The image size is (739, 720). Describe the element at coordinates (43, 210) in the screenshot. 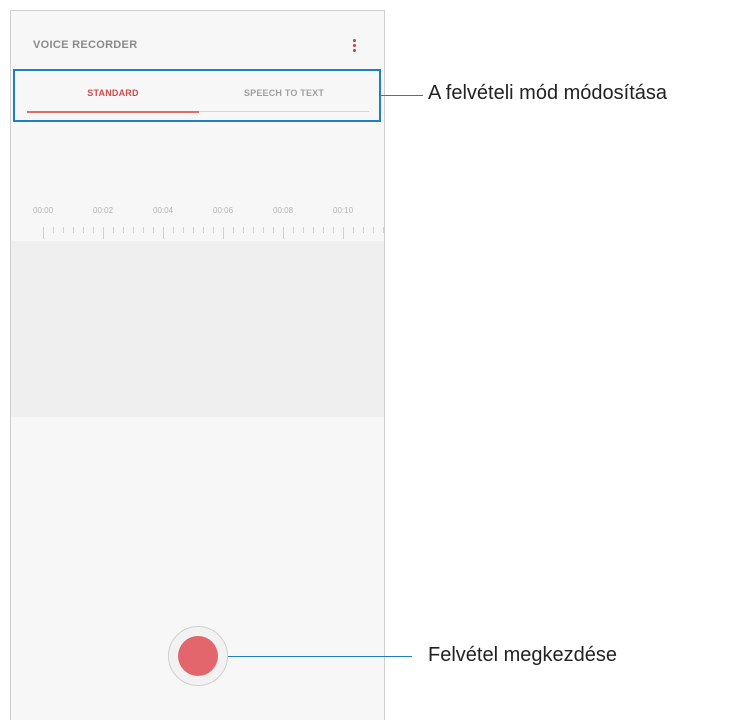

I see `timeline-label: 00:00` at that location.